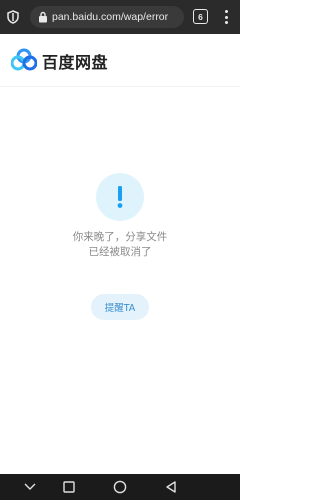 This screenshot has width=320, height=500. What do you see at coordinates (226, 17) in the screenshot?
I see `more-vert-icon` at bounding box center [226, 17].